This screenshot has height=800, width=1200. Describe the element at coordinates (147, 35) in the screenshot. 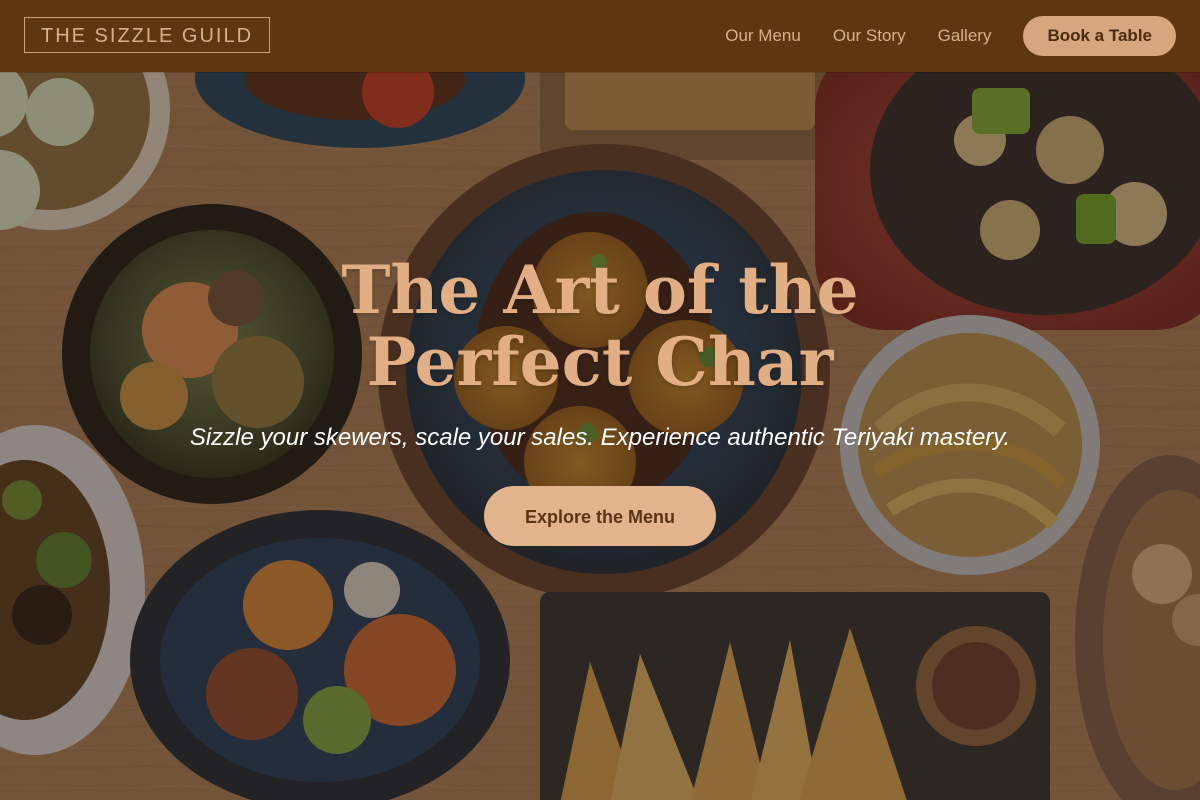

I see `site-logo: THE SIZZLE GUILD` at that location.